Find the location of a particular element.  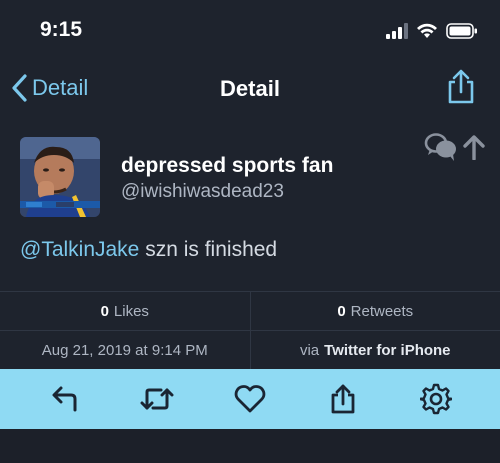

reply-button is located at coordinates (64, 399).